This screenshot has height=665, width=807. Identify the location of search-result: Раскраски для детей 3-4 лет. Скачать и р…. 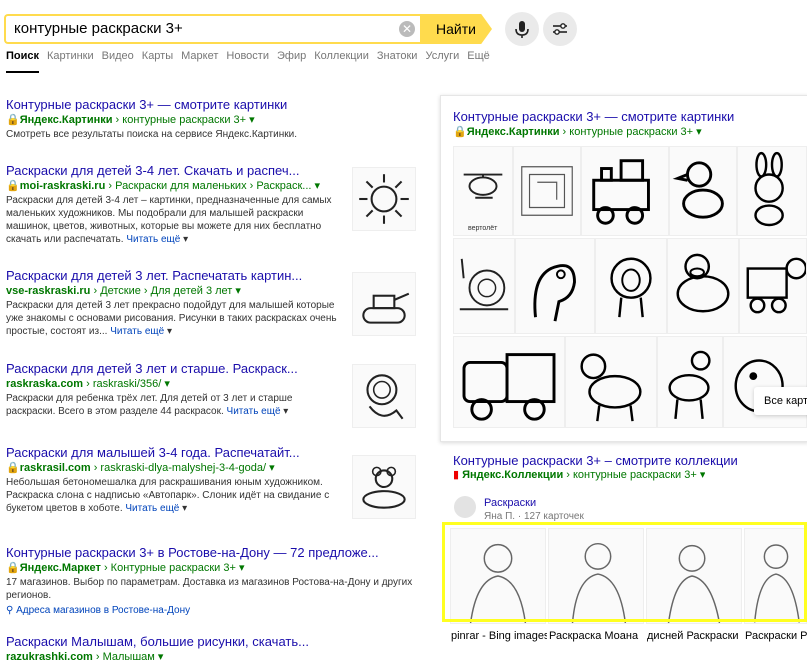
(175, 204).